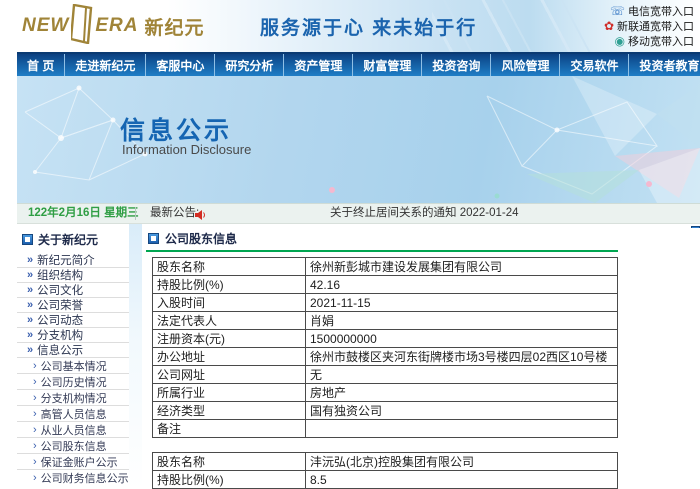 Image resolution: width=700 pixels, height=489 pixels. What do you see at coordinates (73, 274) in the screenshot?
I see `sidebar-item: » 组织结构` at bounding box center [73, 274].